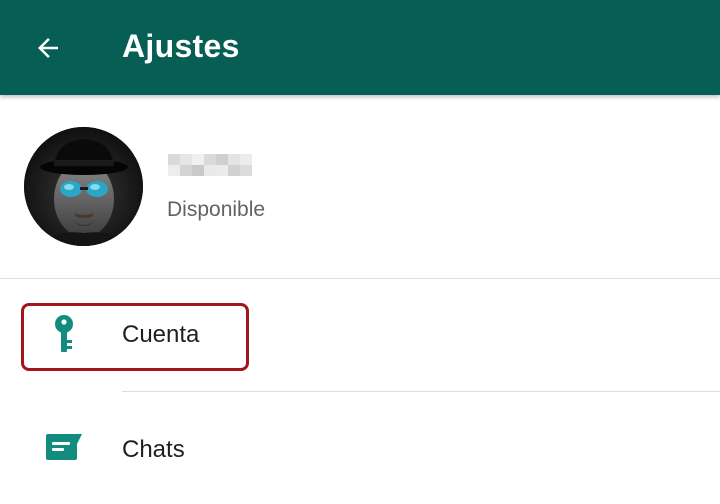  I want to click on settings-item-label: Cuenta, so click(161, 334).